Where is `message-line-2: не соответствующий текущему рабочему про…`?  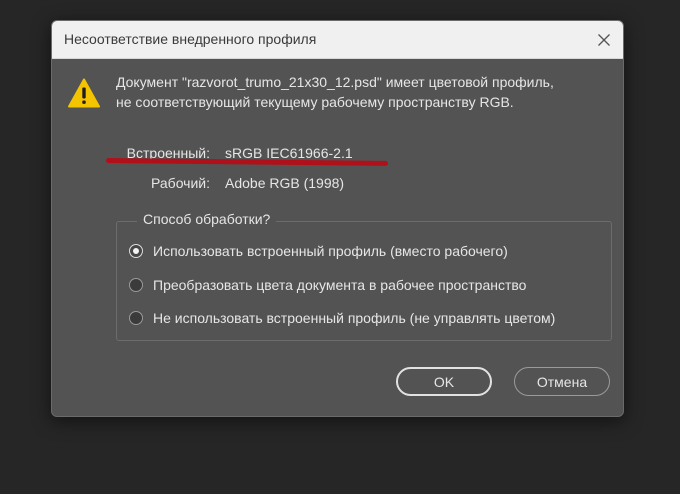
message-line-2: не соответствующий текущему рабочему про… is located at coordinates (315, 102).